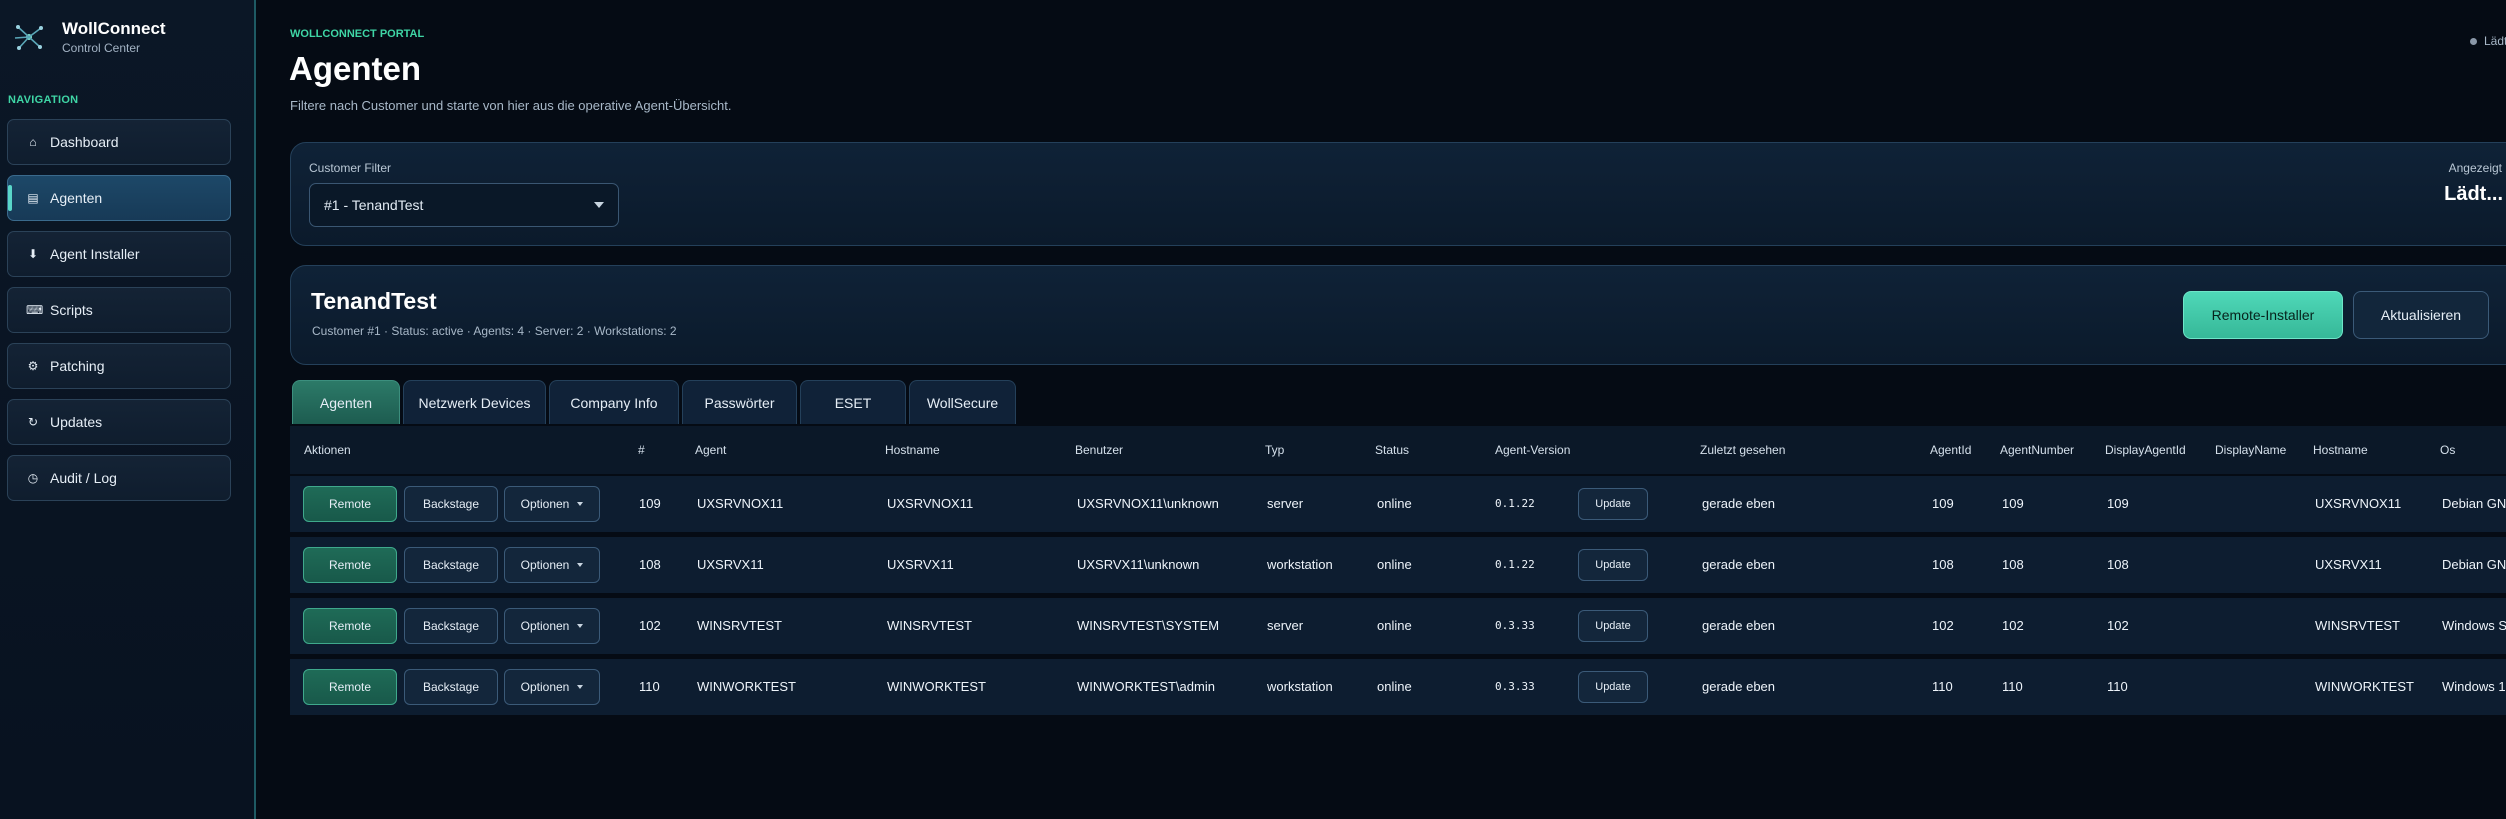 The image size is (2506, 819). I want to click on refresh-button: Aktualisieren, so click(2421, 315).